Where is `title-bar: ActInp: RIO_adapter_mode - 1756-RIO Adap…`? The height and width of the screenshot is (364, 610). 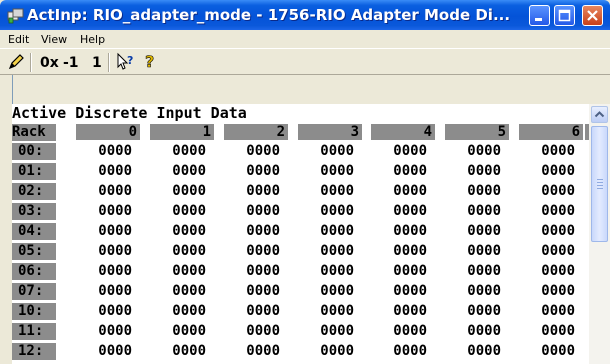 title-bar: ActInp: RIO_adapter_mode - 1756-RIO Adap… is located at coordinates (305, 15).